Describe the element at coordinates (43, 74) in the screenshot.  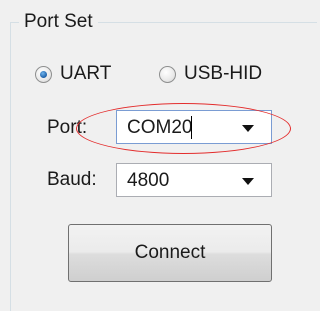
I see `radio-checked-icon` at that location.